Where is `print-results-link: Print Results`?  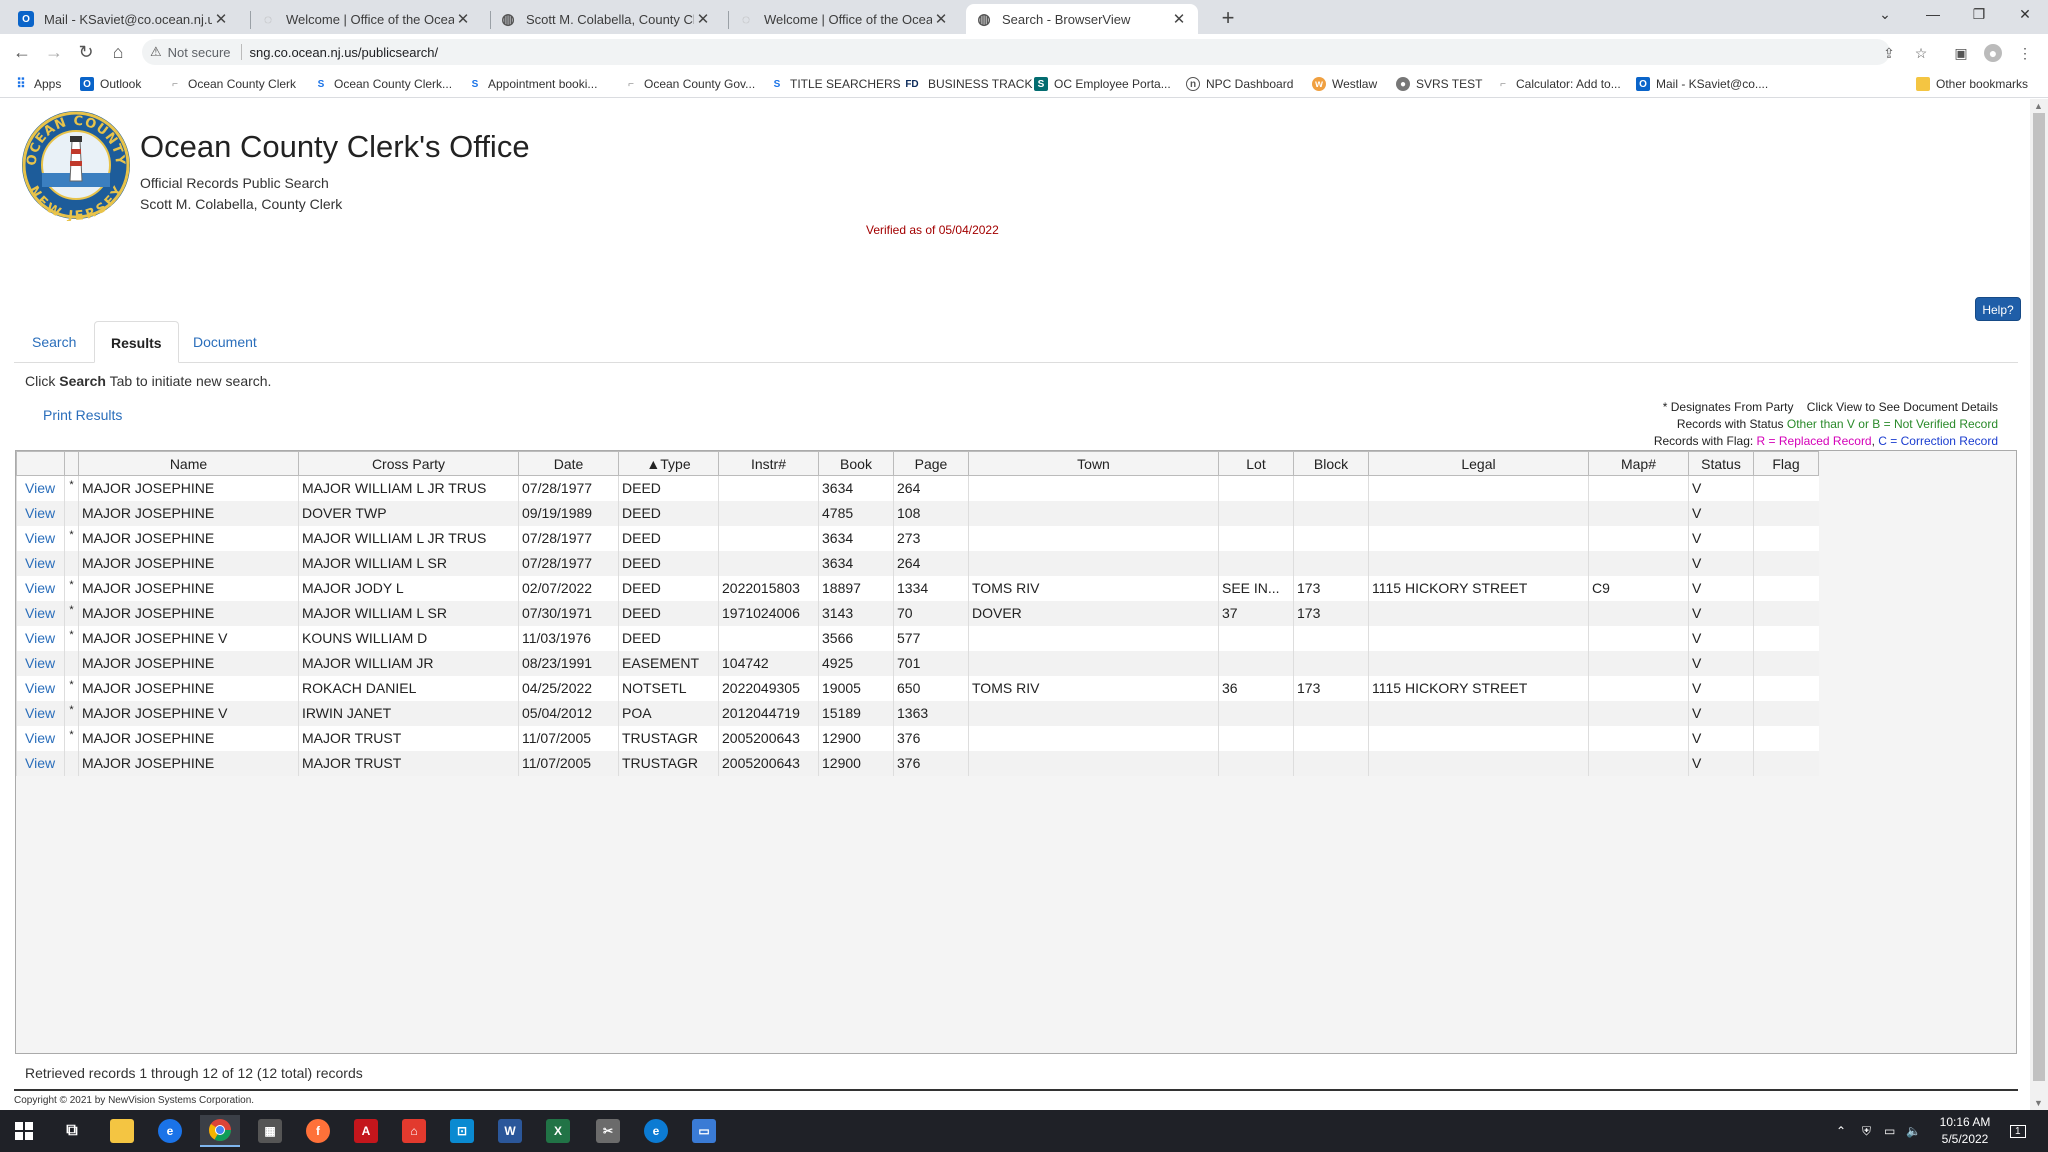 print-results-link: Print Results is located at coordinates (82, 415).